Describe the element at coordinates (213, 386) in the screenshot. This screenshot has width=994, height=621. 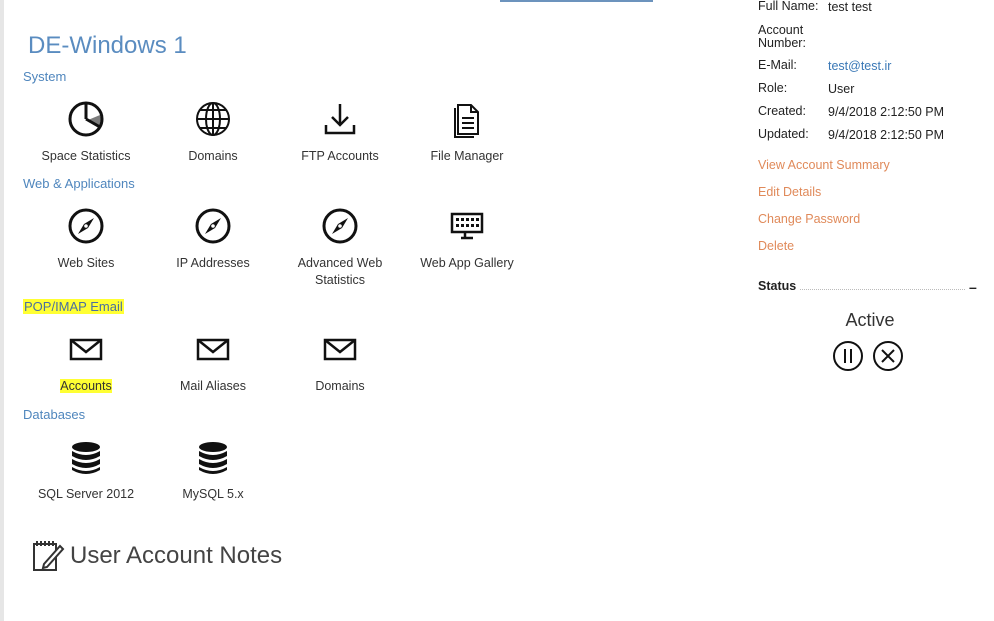
I see `tile-label: Mail Aliases` at that location.